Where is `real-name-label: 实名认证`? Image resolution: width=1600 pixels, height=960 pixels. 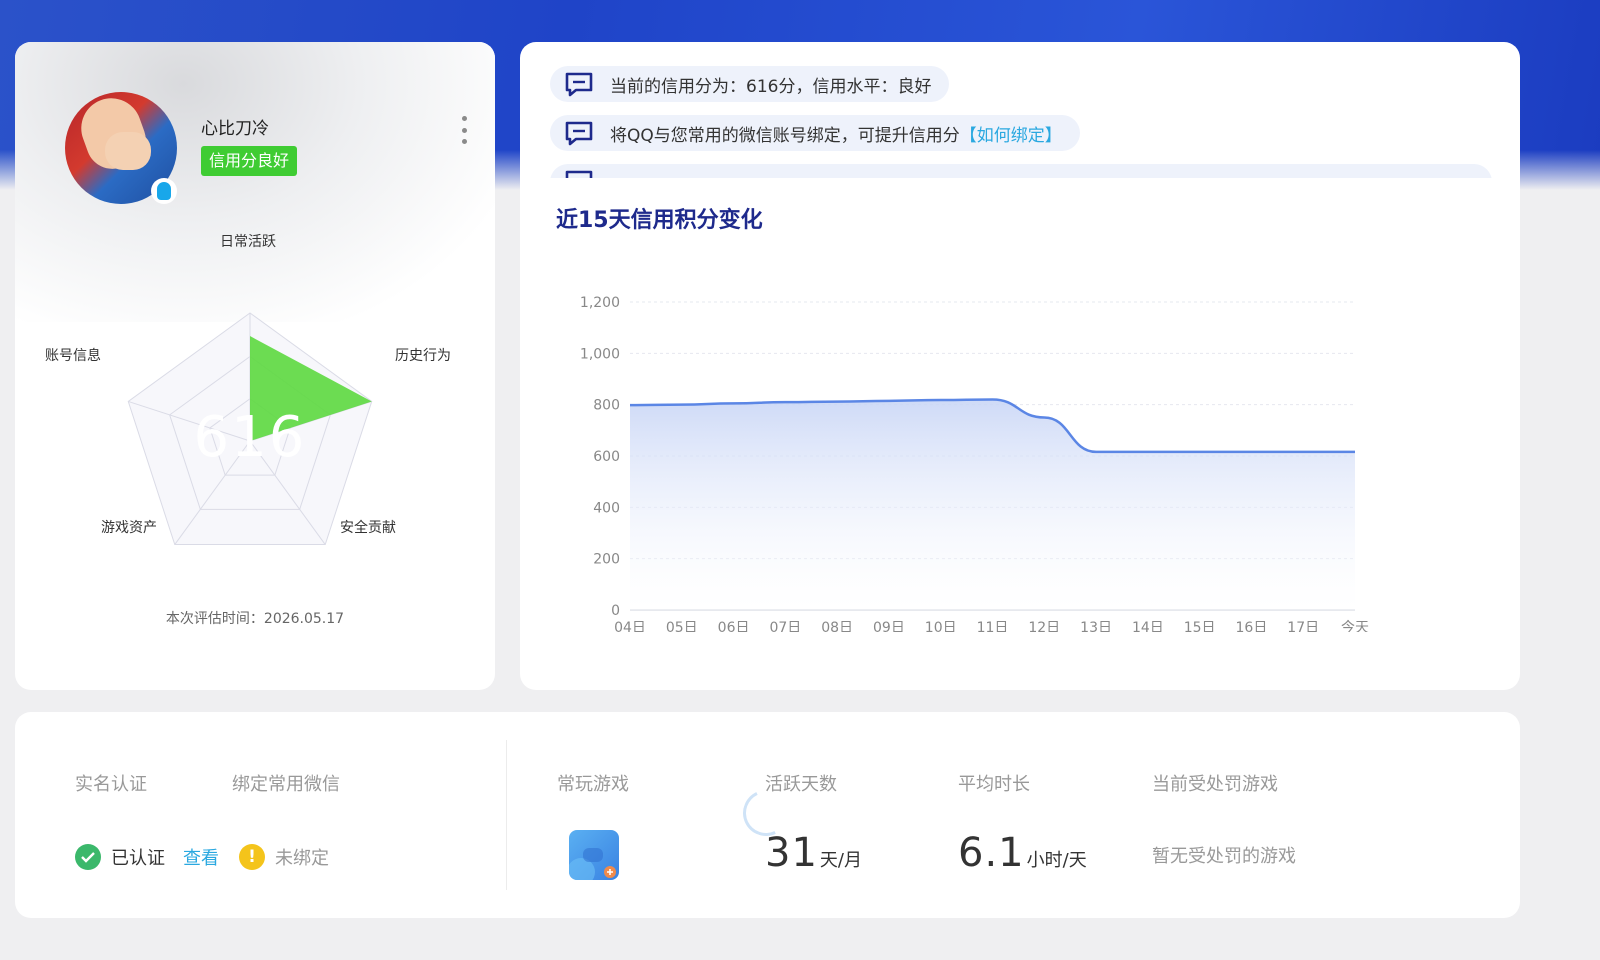 real-name-label: 实名认证 is located at coordinates (111, 784).